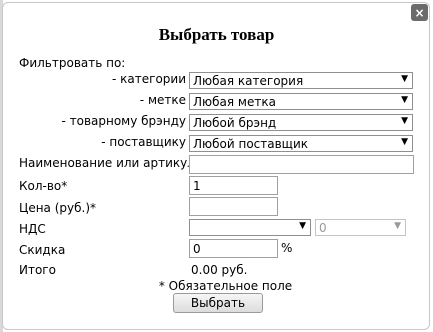 The height and width of the screenshot is (332, 433). I want to click on tag-select: Любая метка ▼, so click(301, 101).